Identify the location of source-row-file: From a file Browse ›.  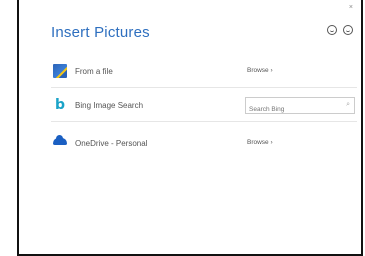
(204, 73).